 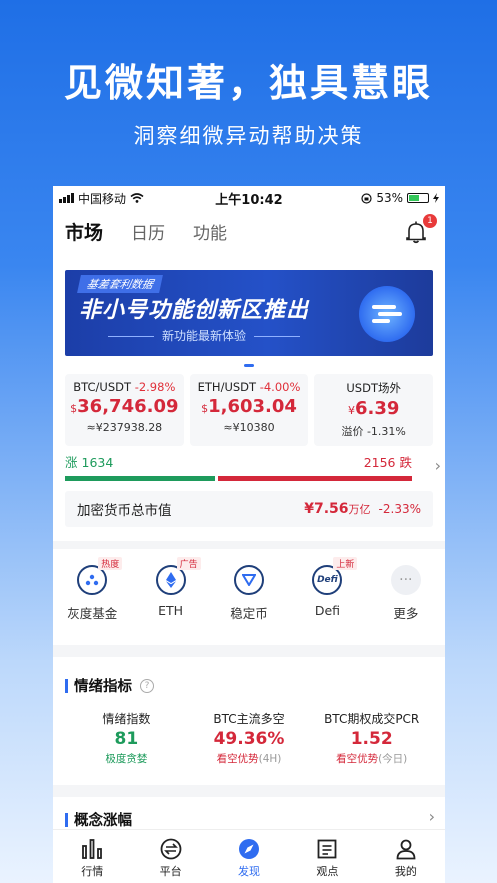 I want to click on ticker-price: 6.39, so click(x=377, y=408).